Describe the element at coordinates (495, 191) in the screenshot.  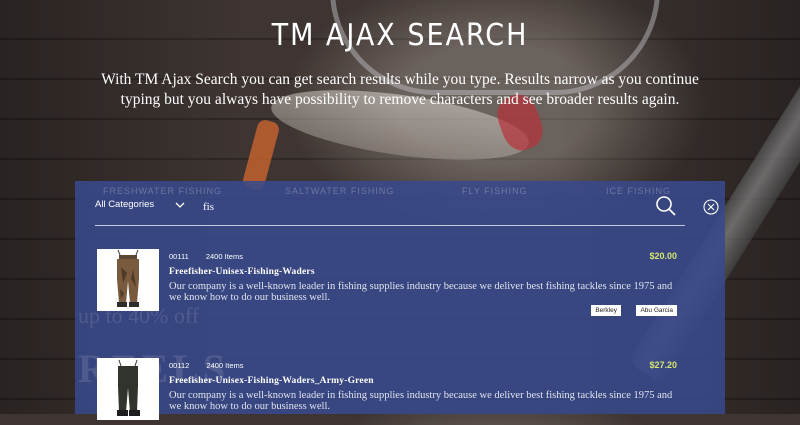
I see `background-nav-item: FLY FISHING` at that location.